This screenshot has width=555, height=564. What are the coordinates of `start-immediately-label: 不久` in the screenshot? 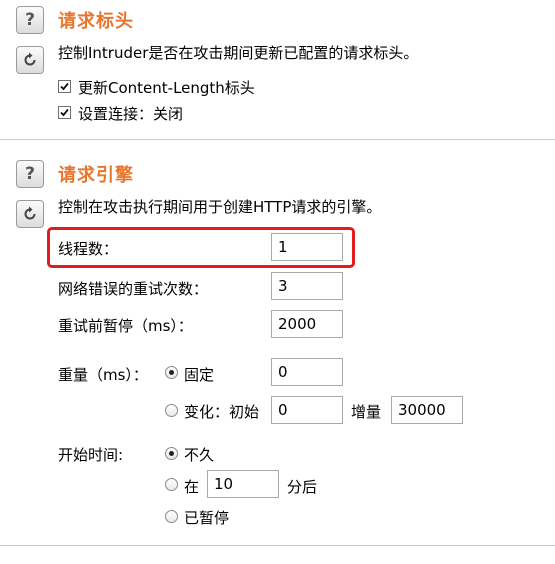 It's located at (199, 455).